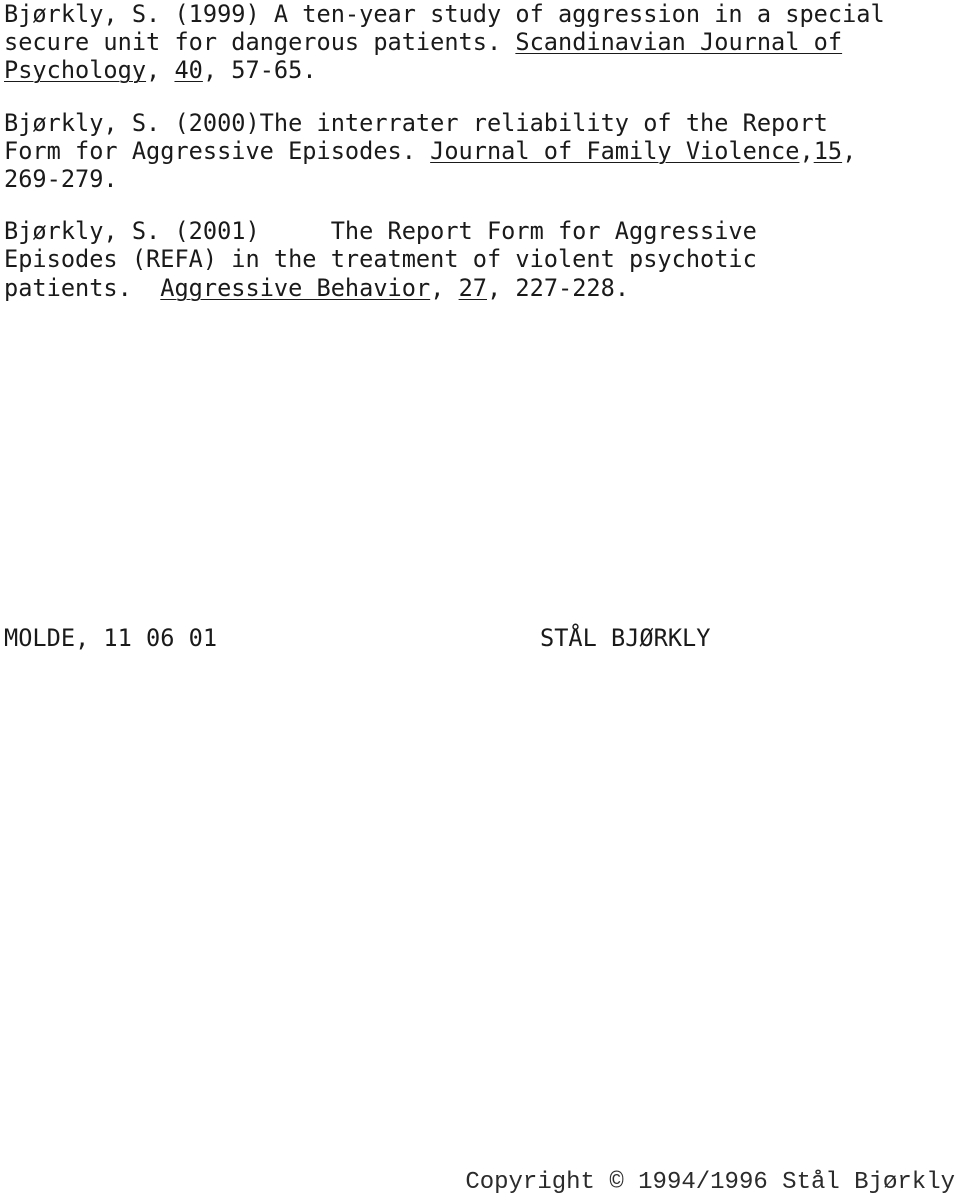 This screenshot has height=1200, width=960. What do you see at coordinates (111, 638) in the screenshot?
I see `place-and-date: MOLDE, 11 06 01` at bounding box center [111, 638].